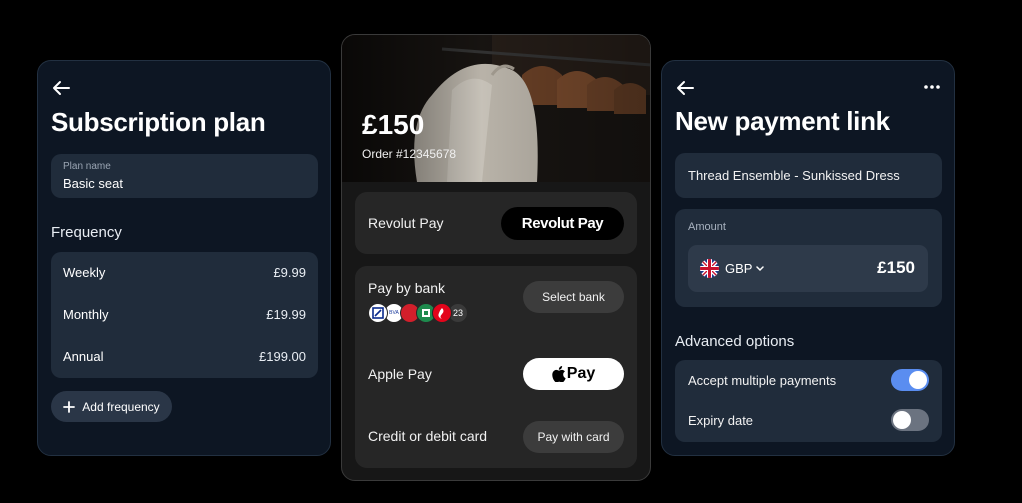  I want to click on add-frequency-button: Add frequency, so click(111, 406).